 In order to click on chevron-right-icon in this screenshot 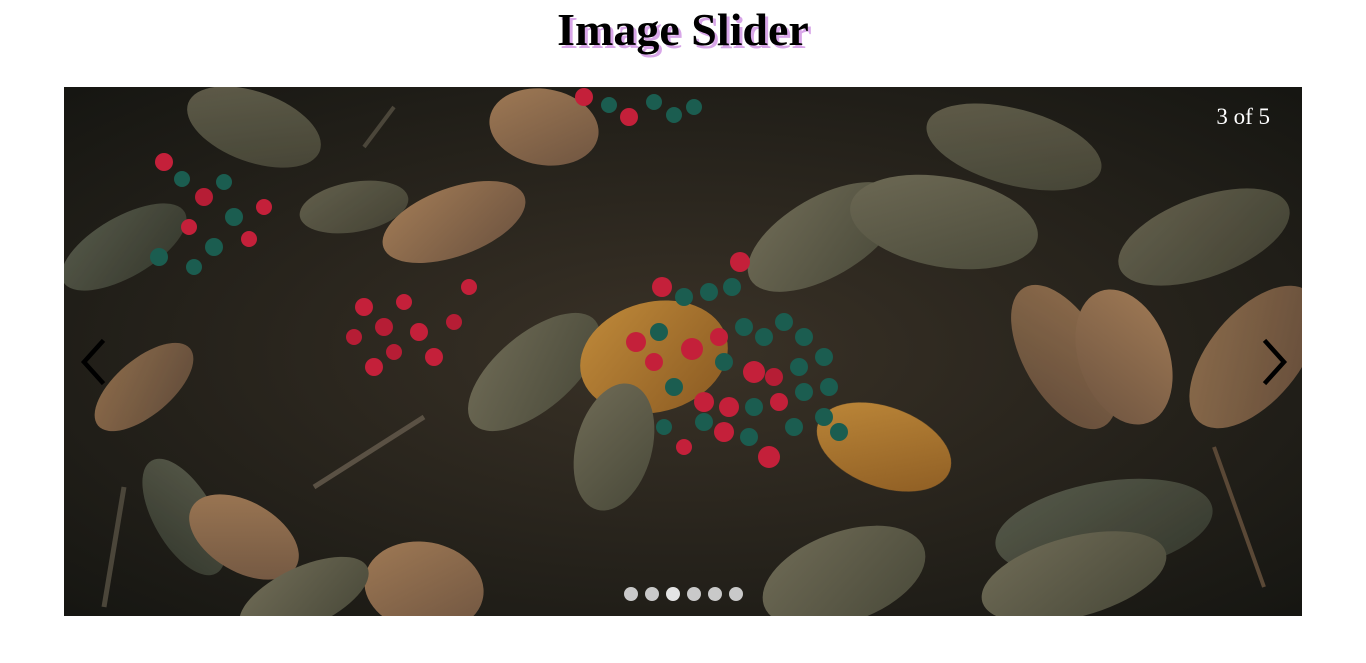, I will do `click(1275, 362)`.